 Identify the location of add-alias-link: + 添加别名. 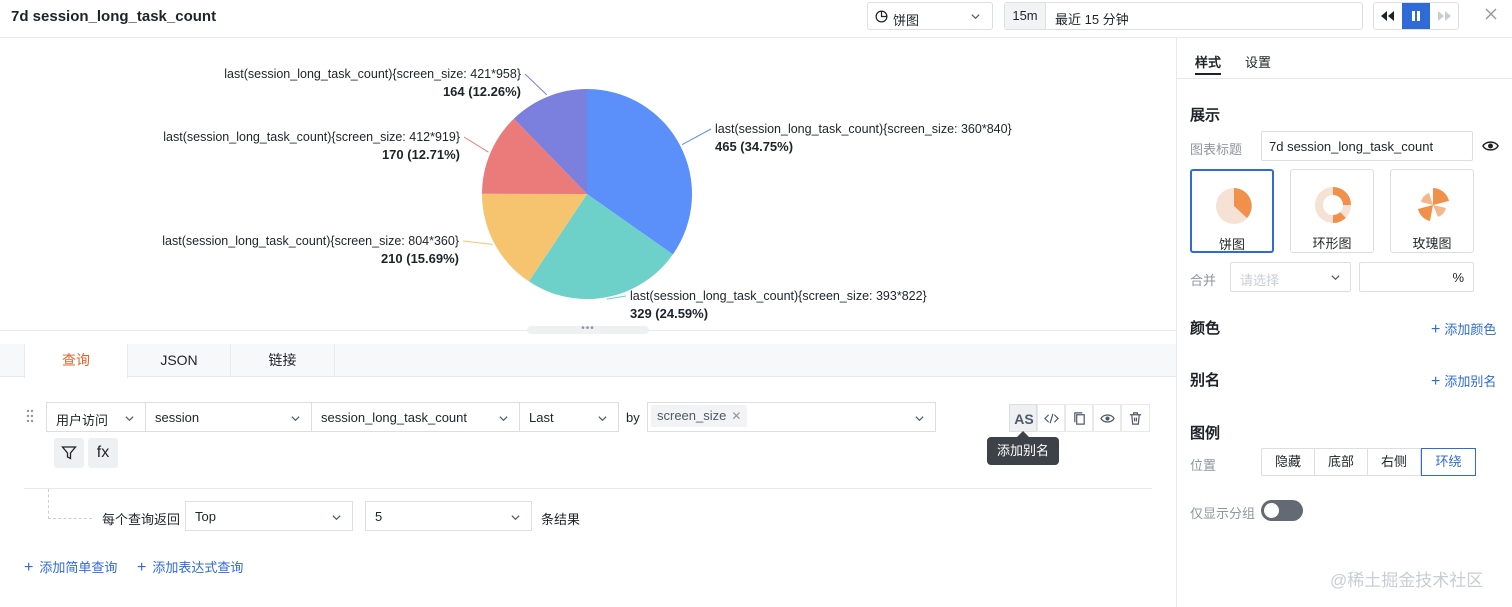
(1463, 381).